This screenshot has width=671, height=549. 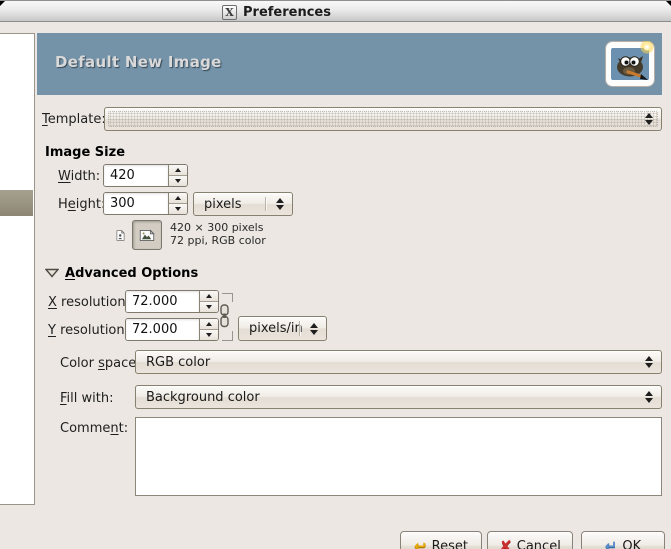 What do you see at coordinates (89, 330) in the screenshot?
I see `y-resolution-label: Y resolution:` at bounding box center [89, 330].